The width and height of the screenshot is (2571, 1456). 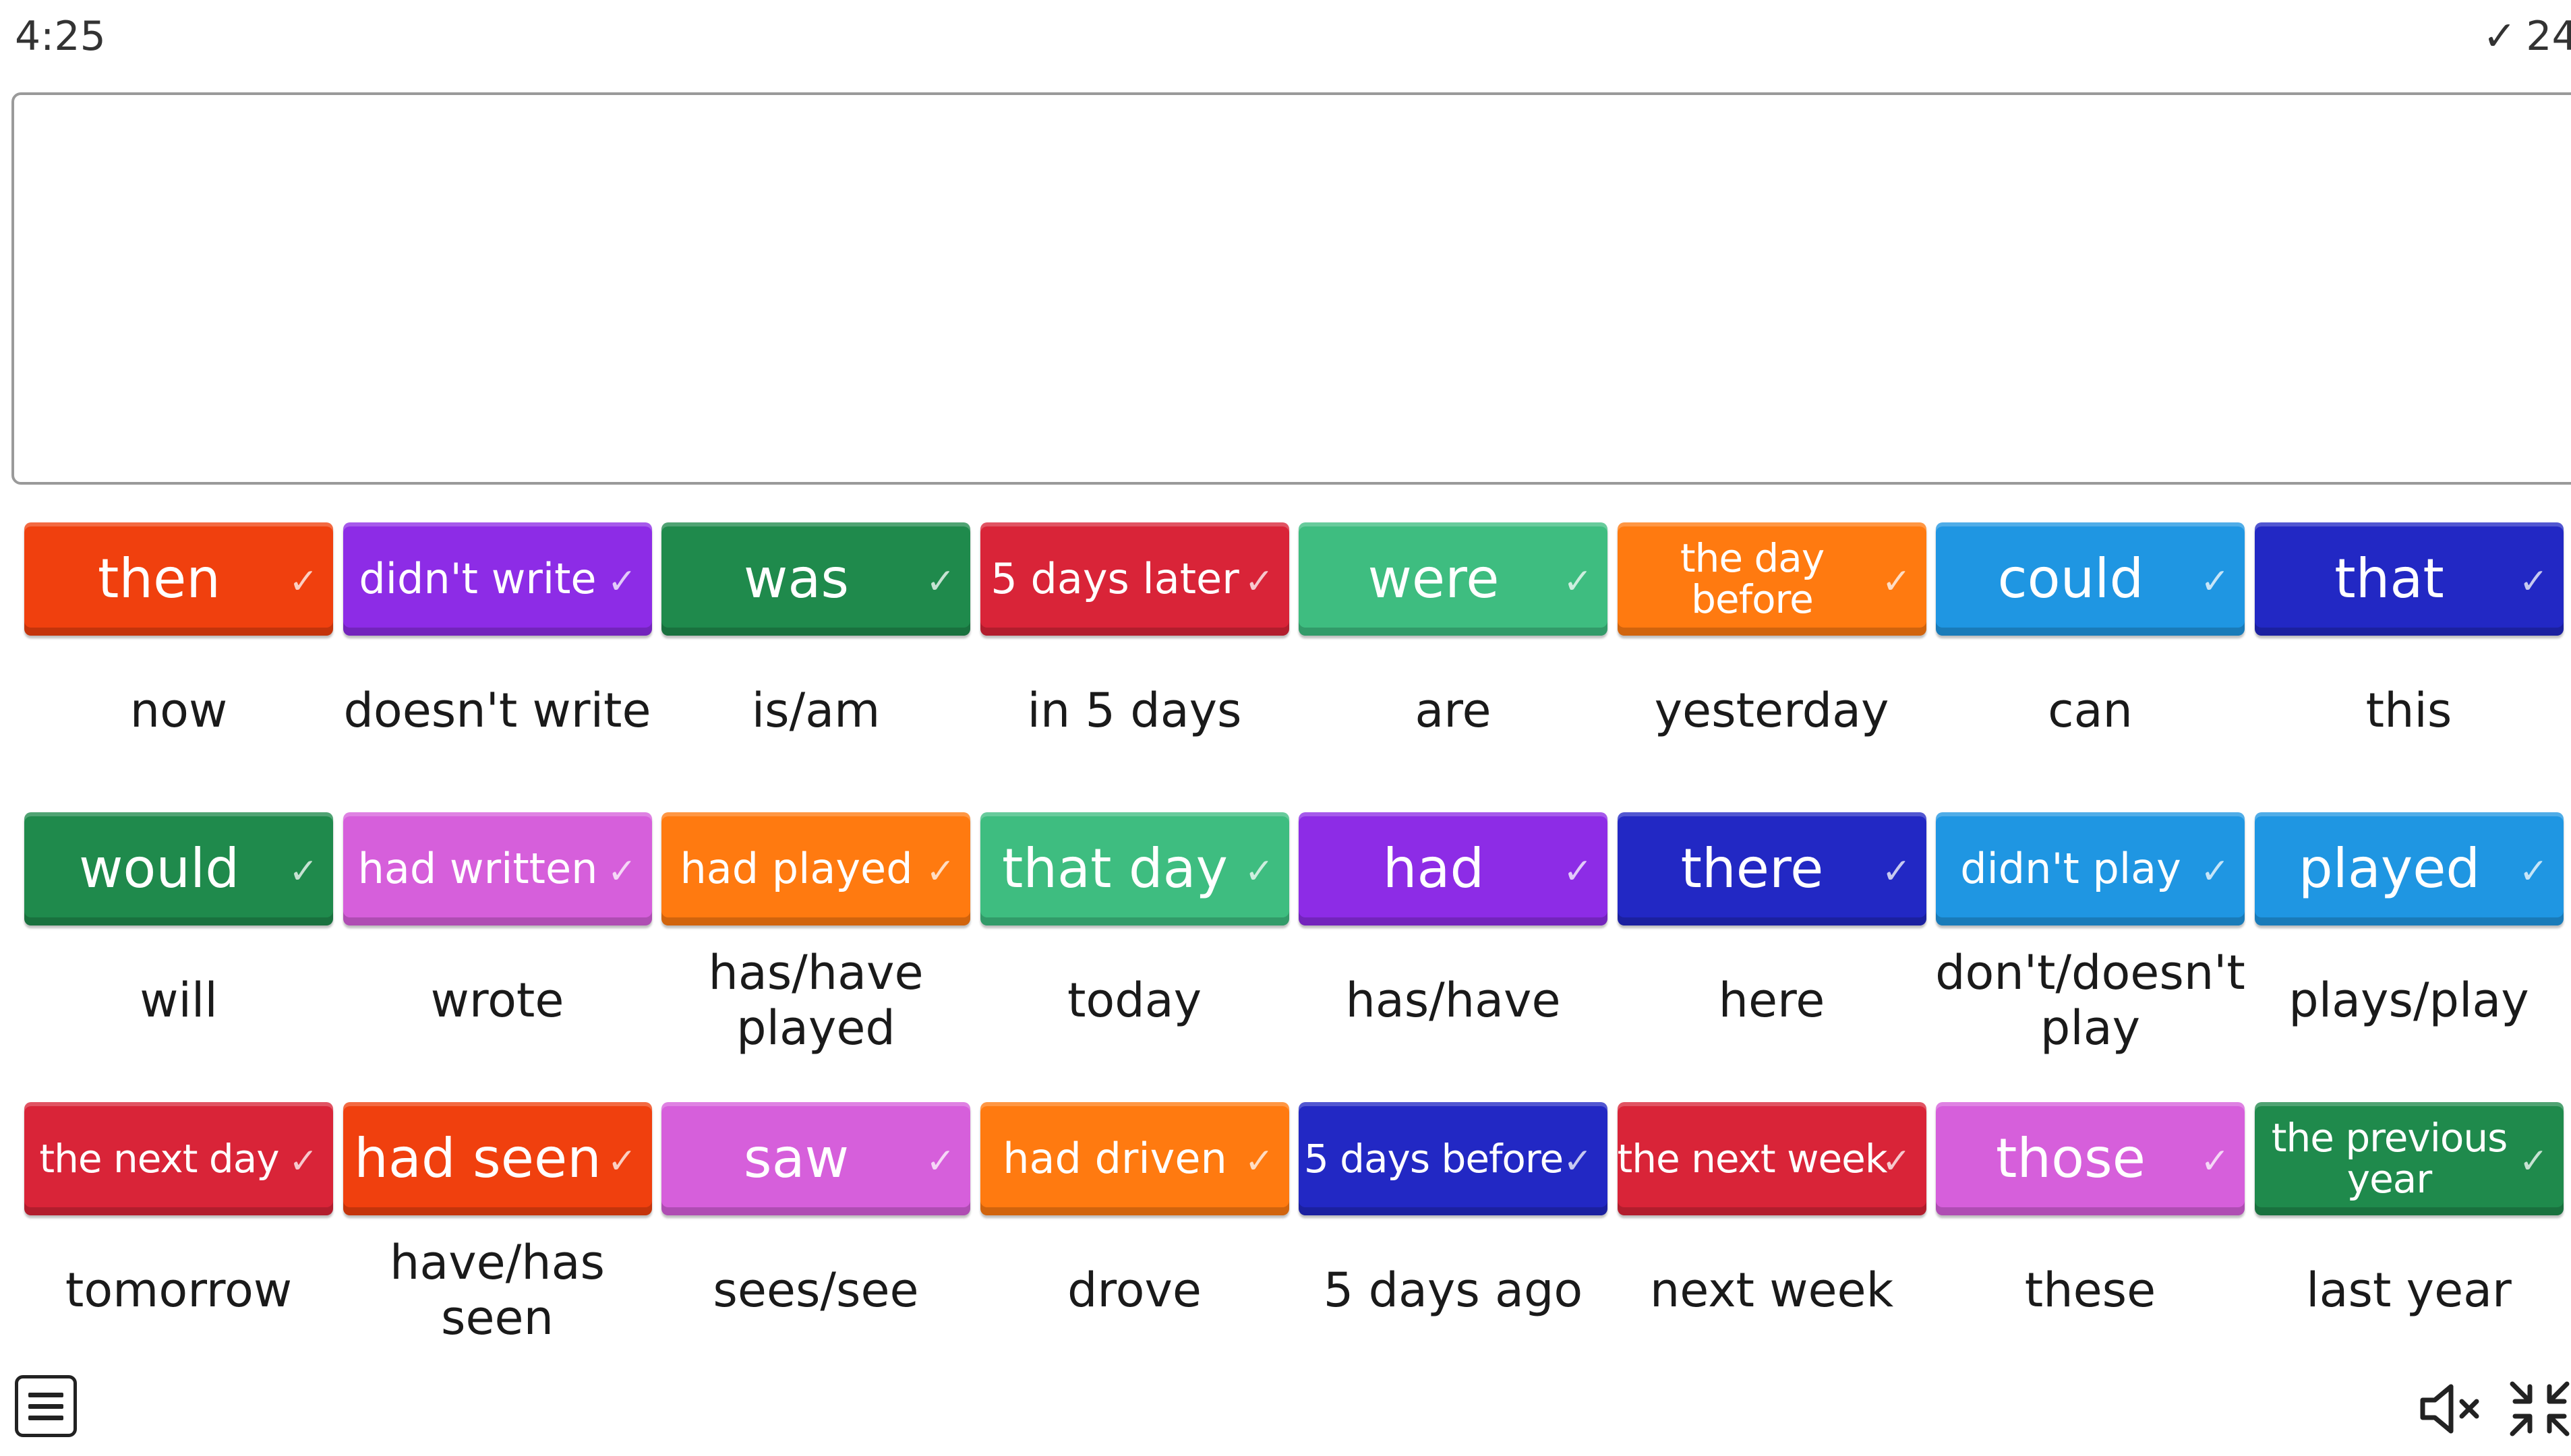 What do you see at coordinates (816, 711) in the screenshot?
I see `answer-label: is/am` at bounding box center [816, 711].